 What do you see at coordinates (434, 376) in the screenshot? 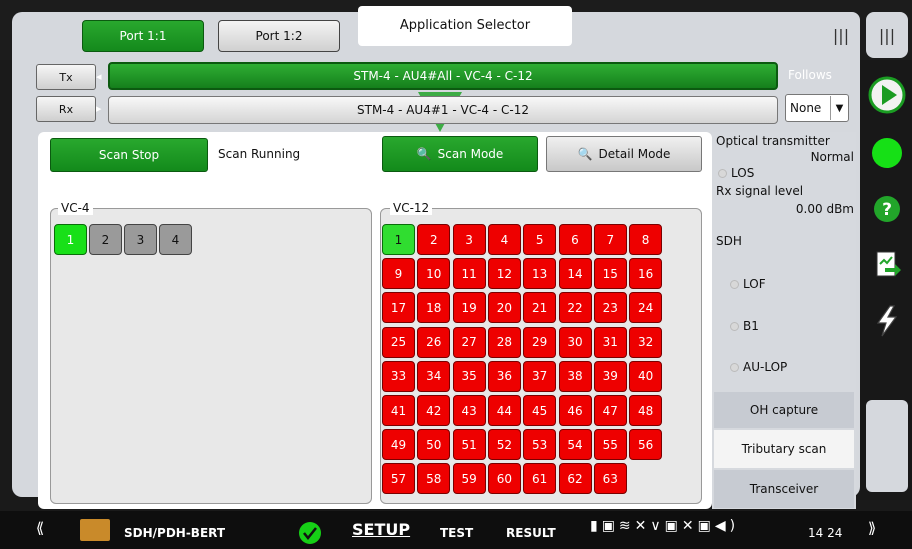
I see `vc12-cell-34: 34` at bounding box center [434, 376].